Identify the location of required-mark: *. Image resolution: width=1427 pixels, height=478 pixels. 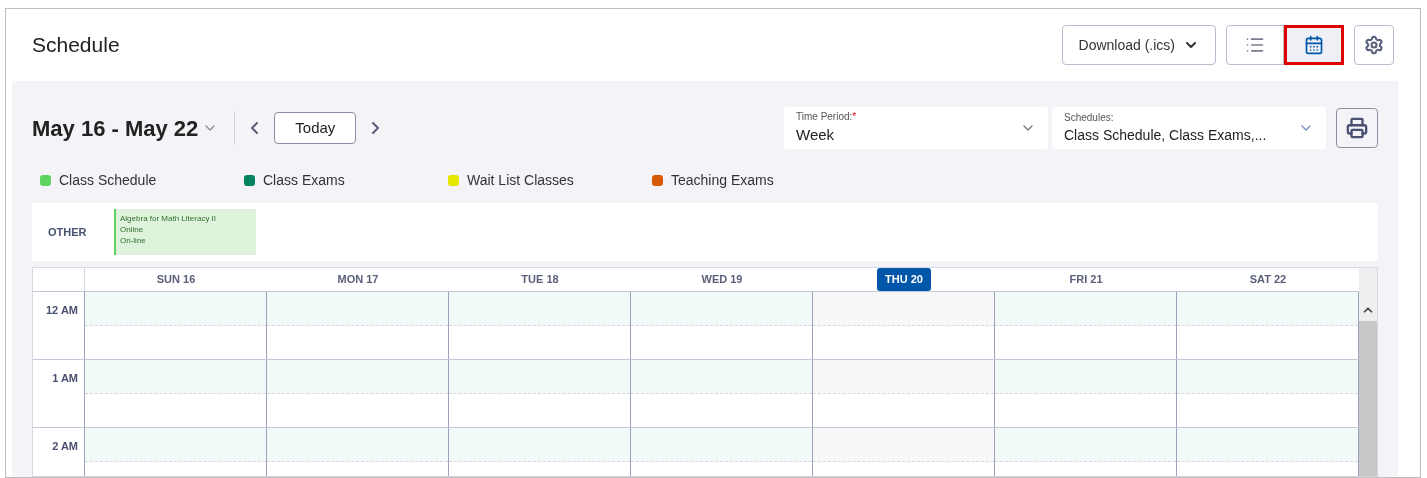
(854, 117).